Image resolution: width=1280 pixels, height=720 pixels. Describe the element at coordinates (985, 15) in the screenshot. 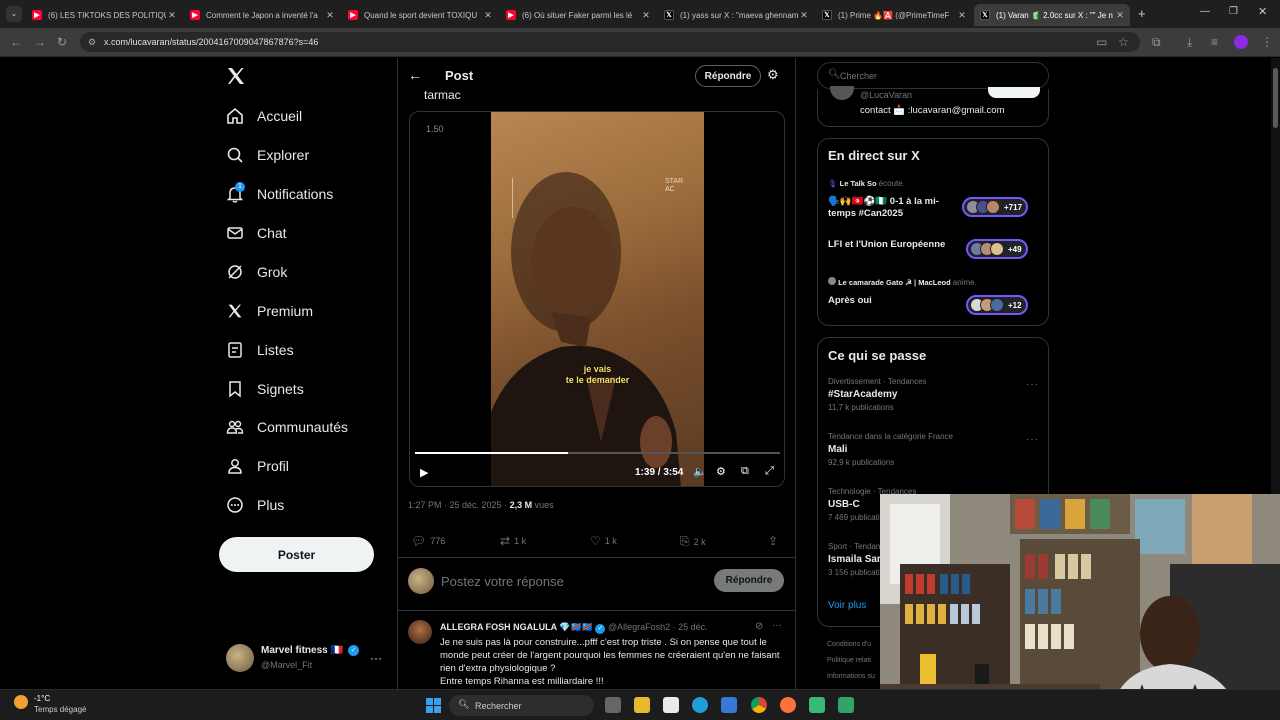

I see `x-icon: 𝕏` at that location.